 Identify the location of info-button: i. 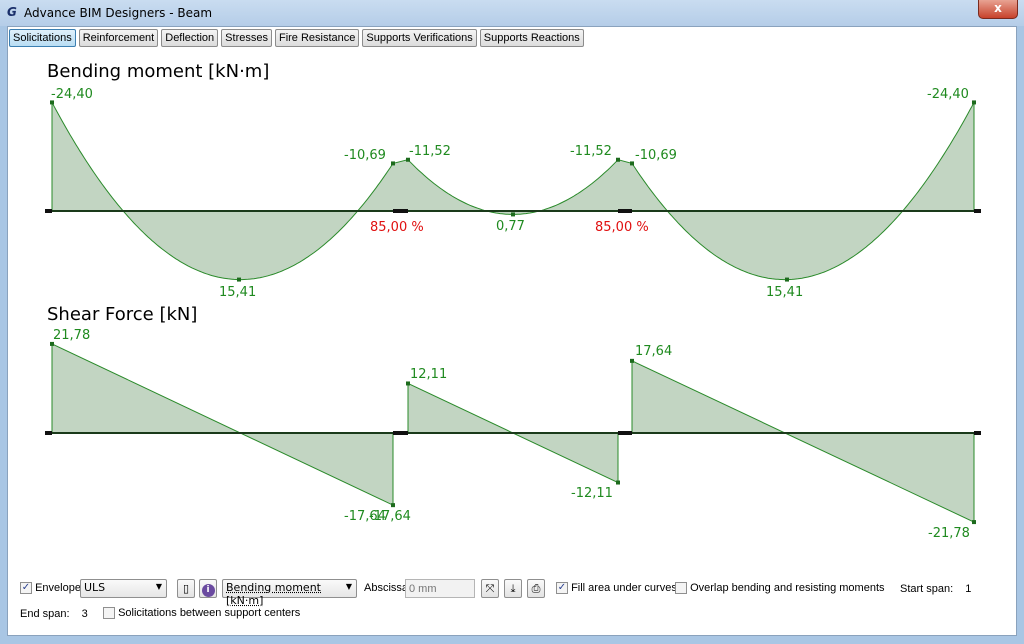
(208, 588).